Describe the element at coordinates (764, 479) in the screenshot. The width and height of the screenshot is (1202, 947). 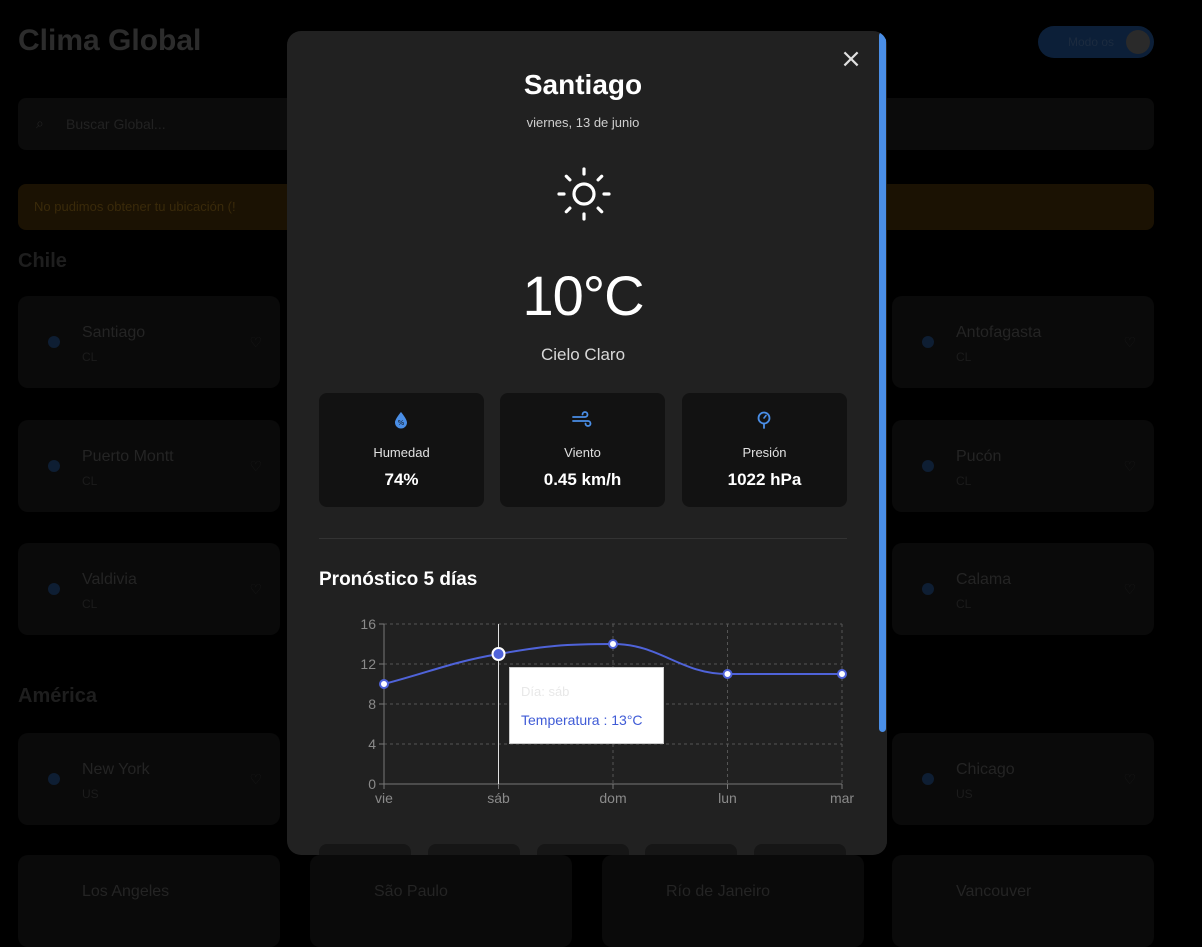
I see `pressure-value: 1022 hPa` at that location.